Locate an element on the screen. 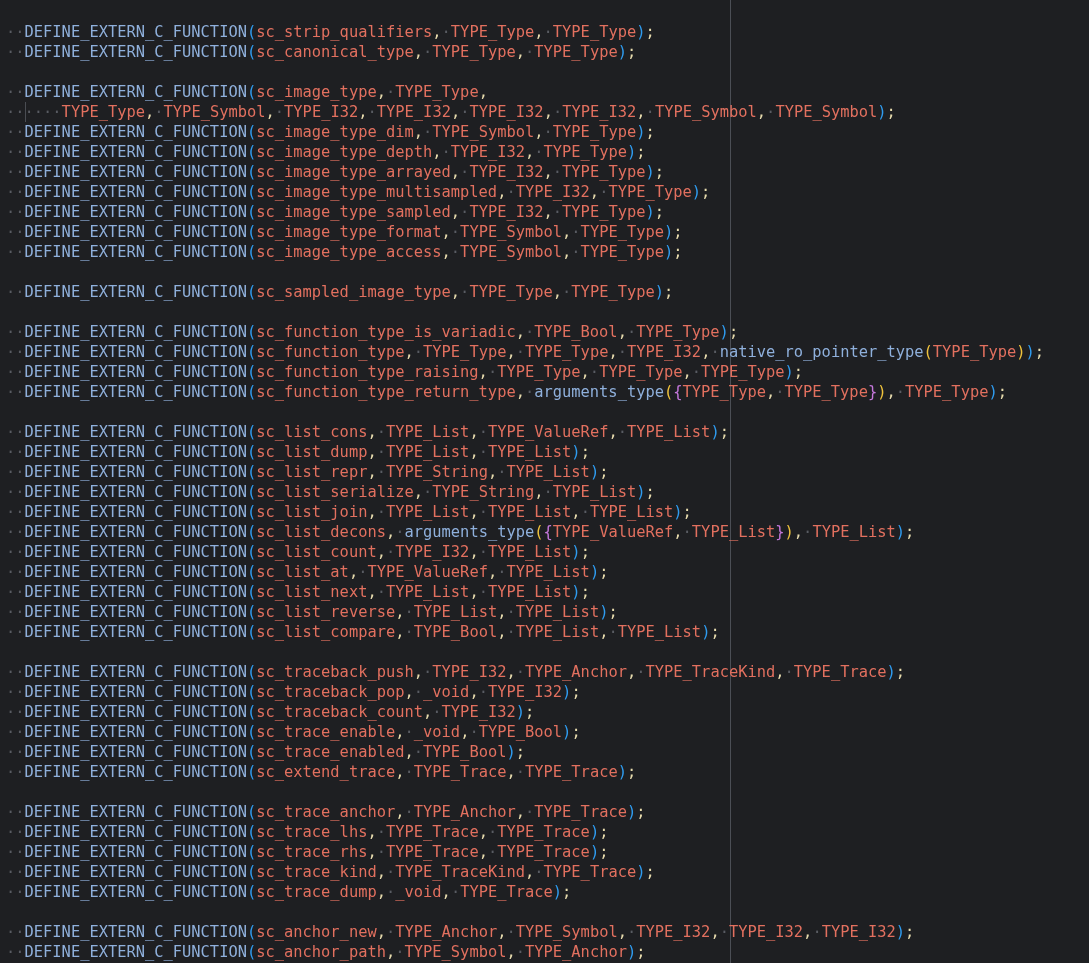 The image size is (1089, 963). code-line: ··DEFINE_EXTERN_C_FUNCTION(sc_sampled_image_type,·TYPE_Type,·TYPE_Type); is located at coordinates (340, 292).